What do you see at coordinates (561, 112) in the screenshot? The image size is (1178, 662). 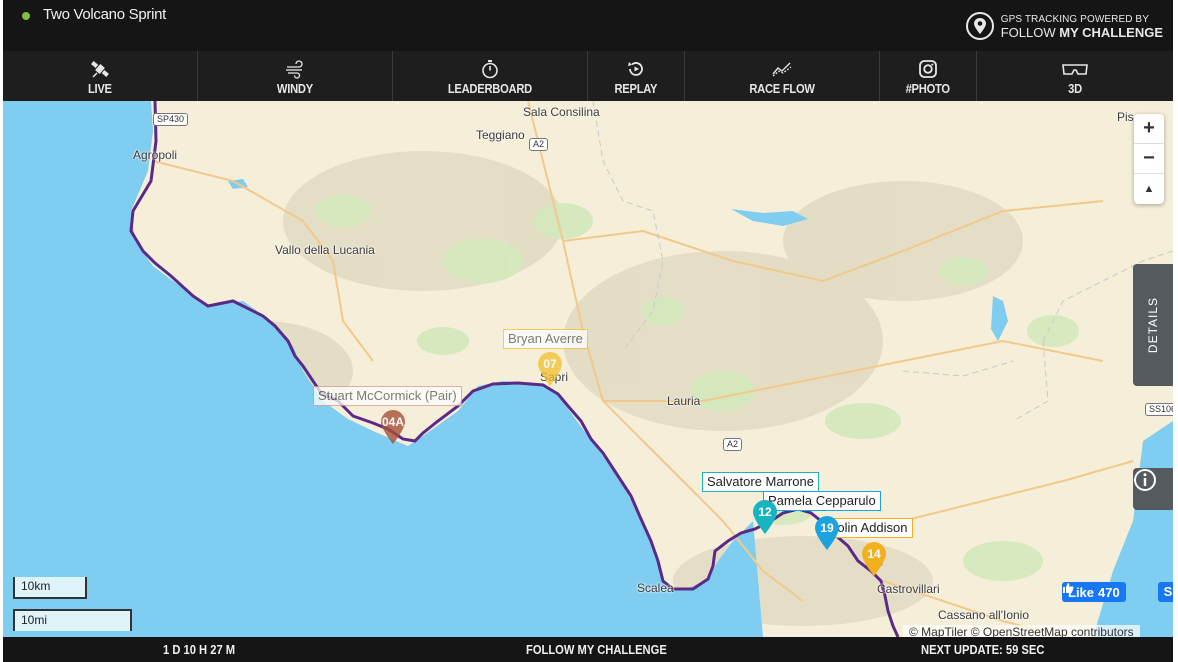 I see `place-label: Sala Consilina` at bounding box center [561, 112].